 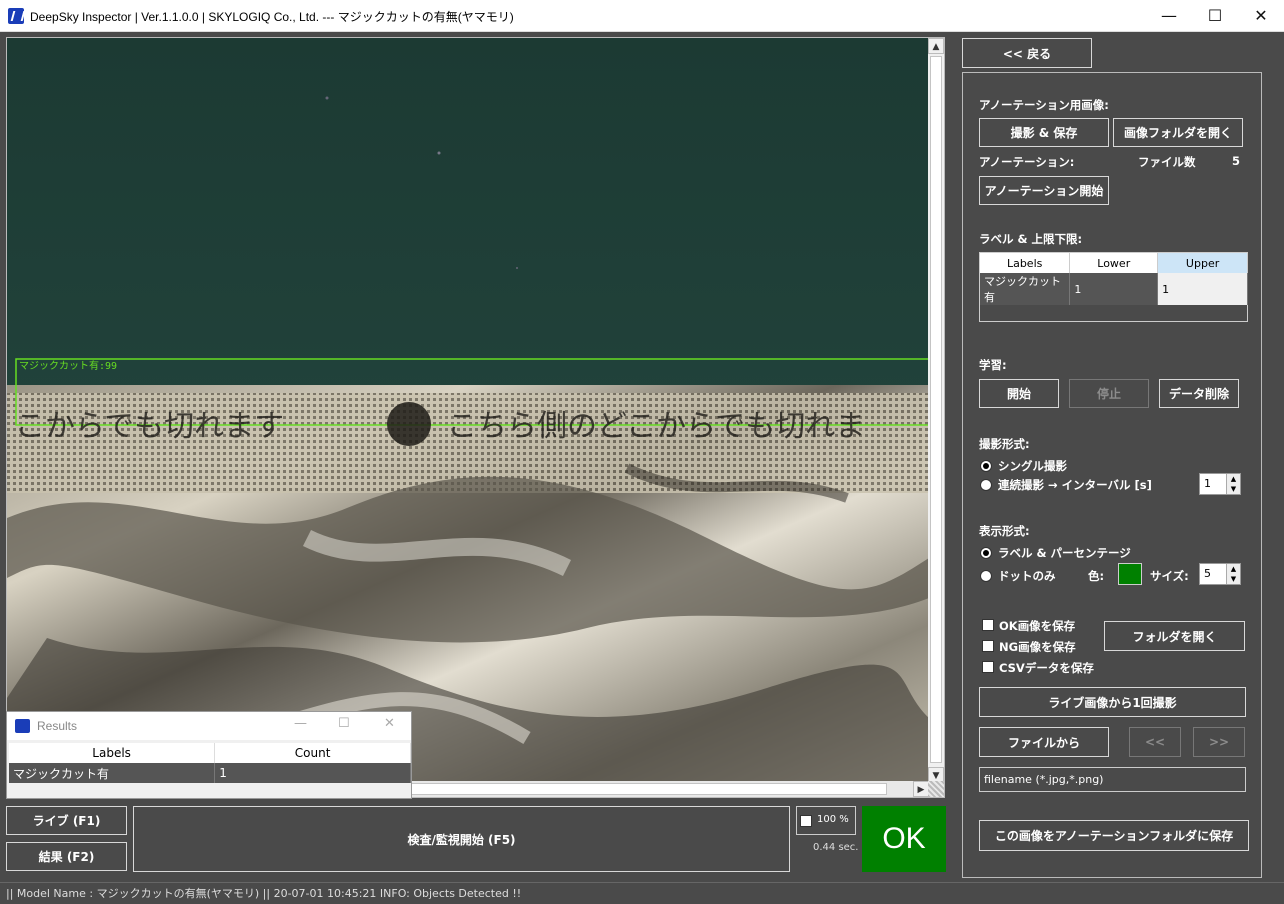 I want to click on train-stop-button: 停止, so click(x=1109, y=393).